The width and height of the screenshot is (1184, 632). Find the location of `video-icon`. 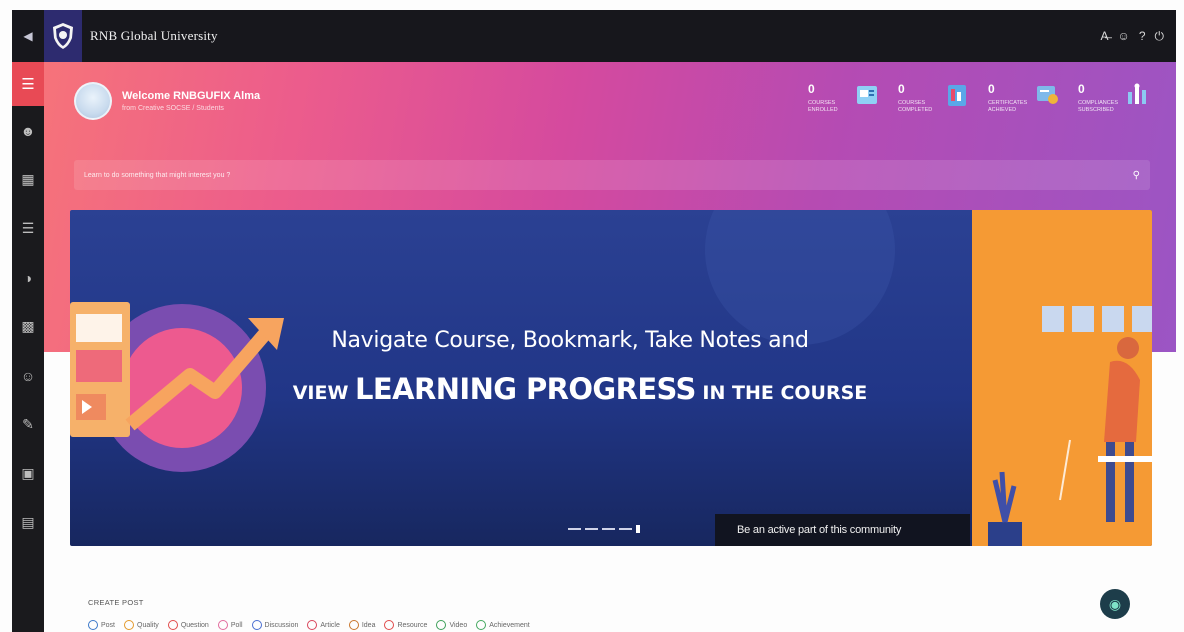

video-icon is located at coordinates (441, 625).